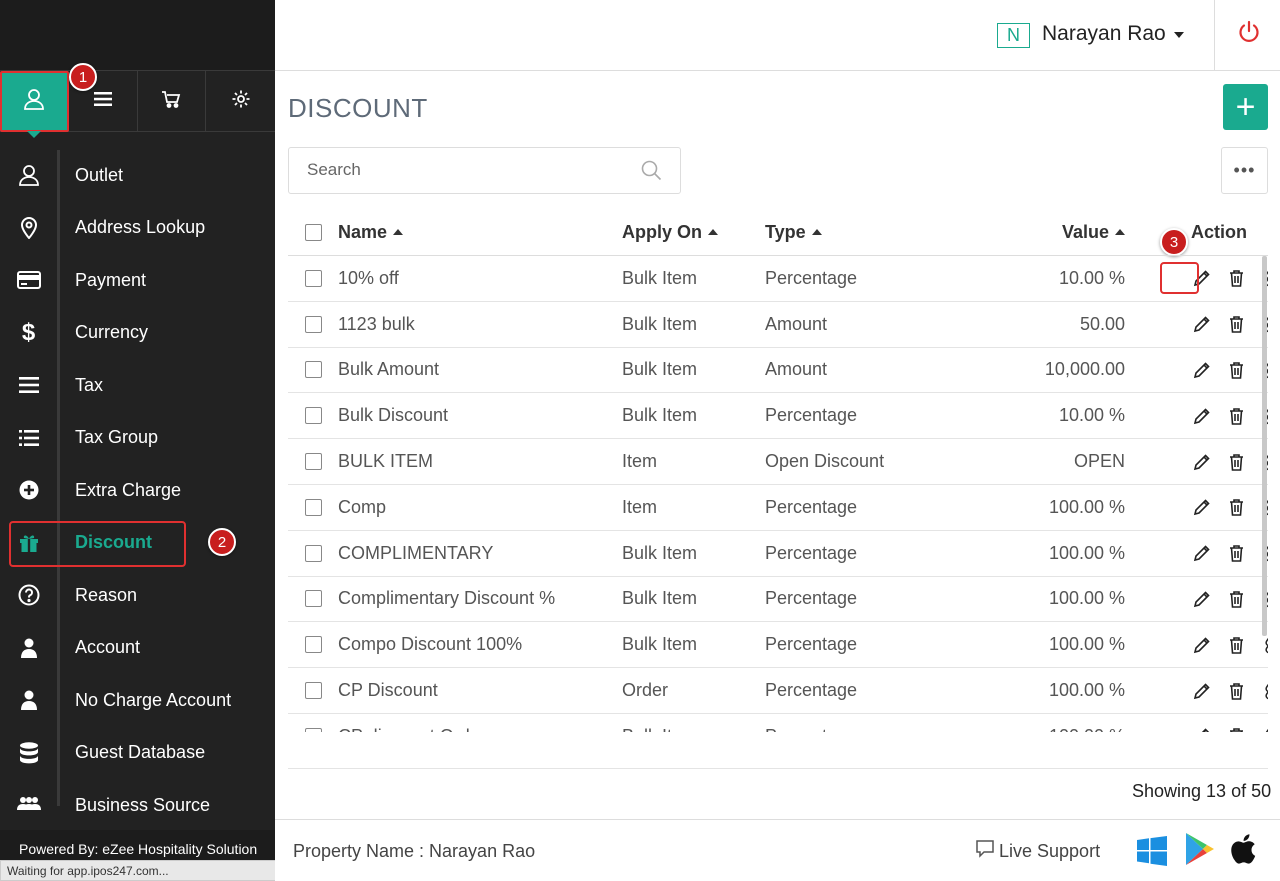 Image resolution: width=1280 pixels, height=881 pixels. Describe the element at coordinates (778, 691) in the screenshot. I see `table-row: CP Discount Order Percentage 100.00 %` at that location.